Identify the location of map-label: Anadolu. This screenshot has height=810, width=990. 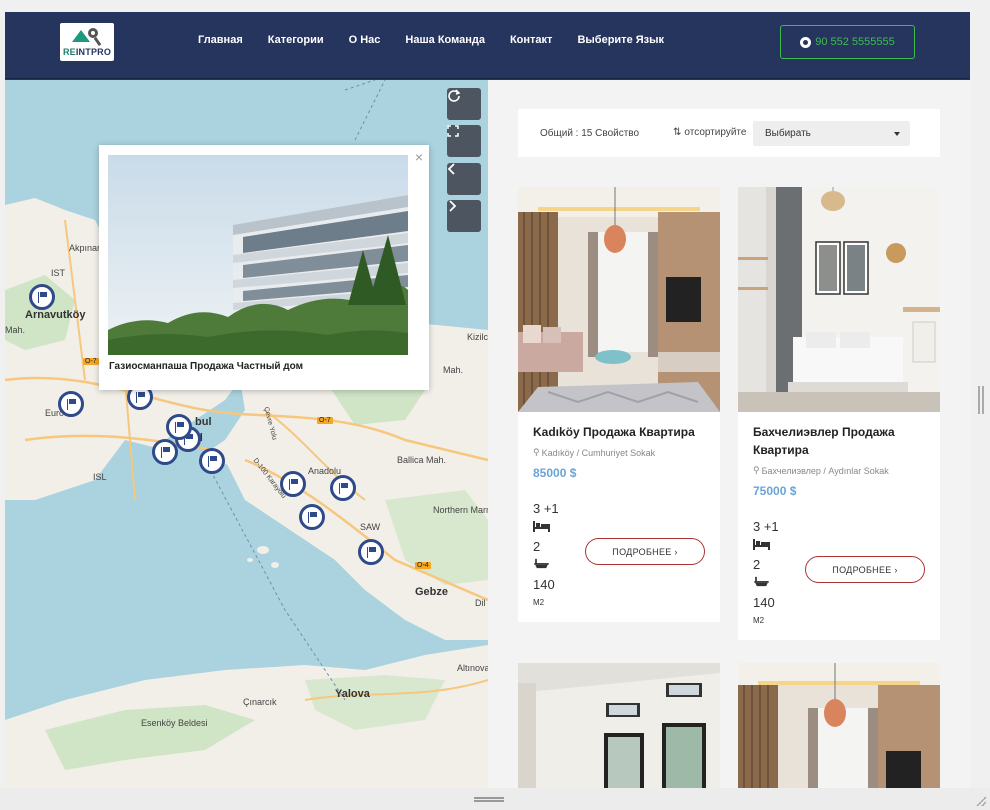
(325, 471).